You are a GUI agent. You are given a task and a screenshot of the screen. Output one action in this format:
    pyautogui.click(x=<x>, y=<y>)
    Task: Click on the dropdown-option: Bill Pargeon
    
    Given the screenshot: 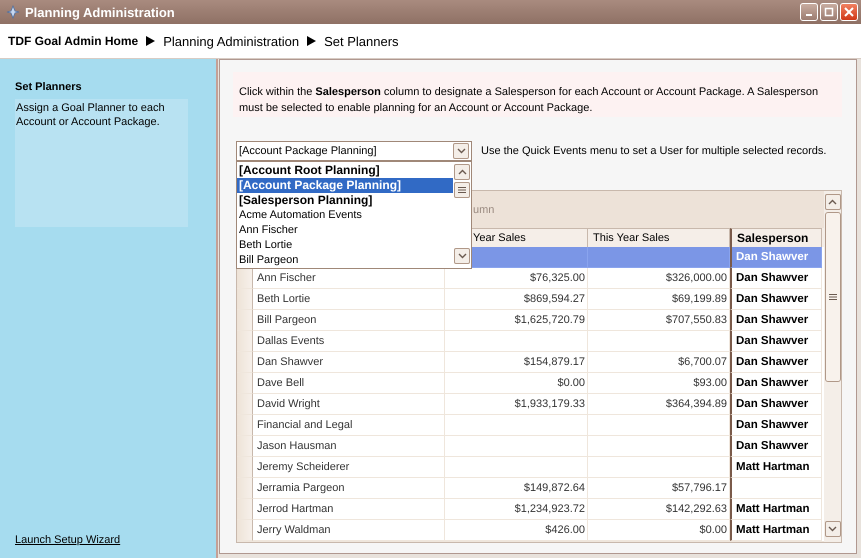 What is the action you would take?
    pyautogui.click(x=345, y=260)
    